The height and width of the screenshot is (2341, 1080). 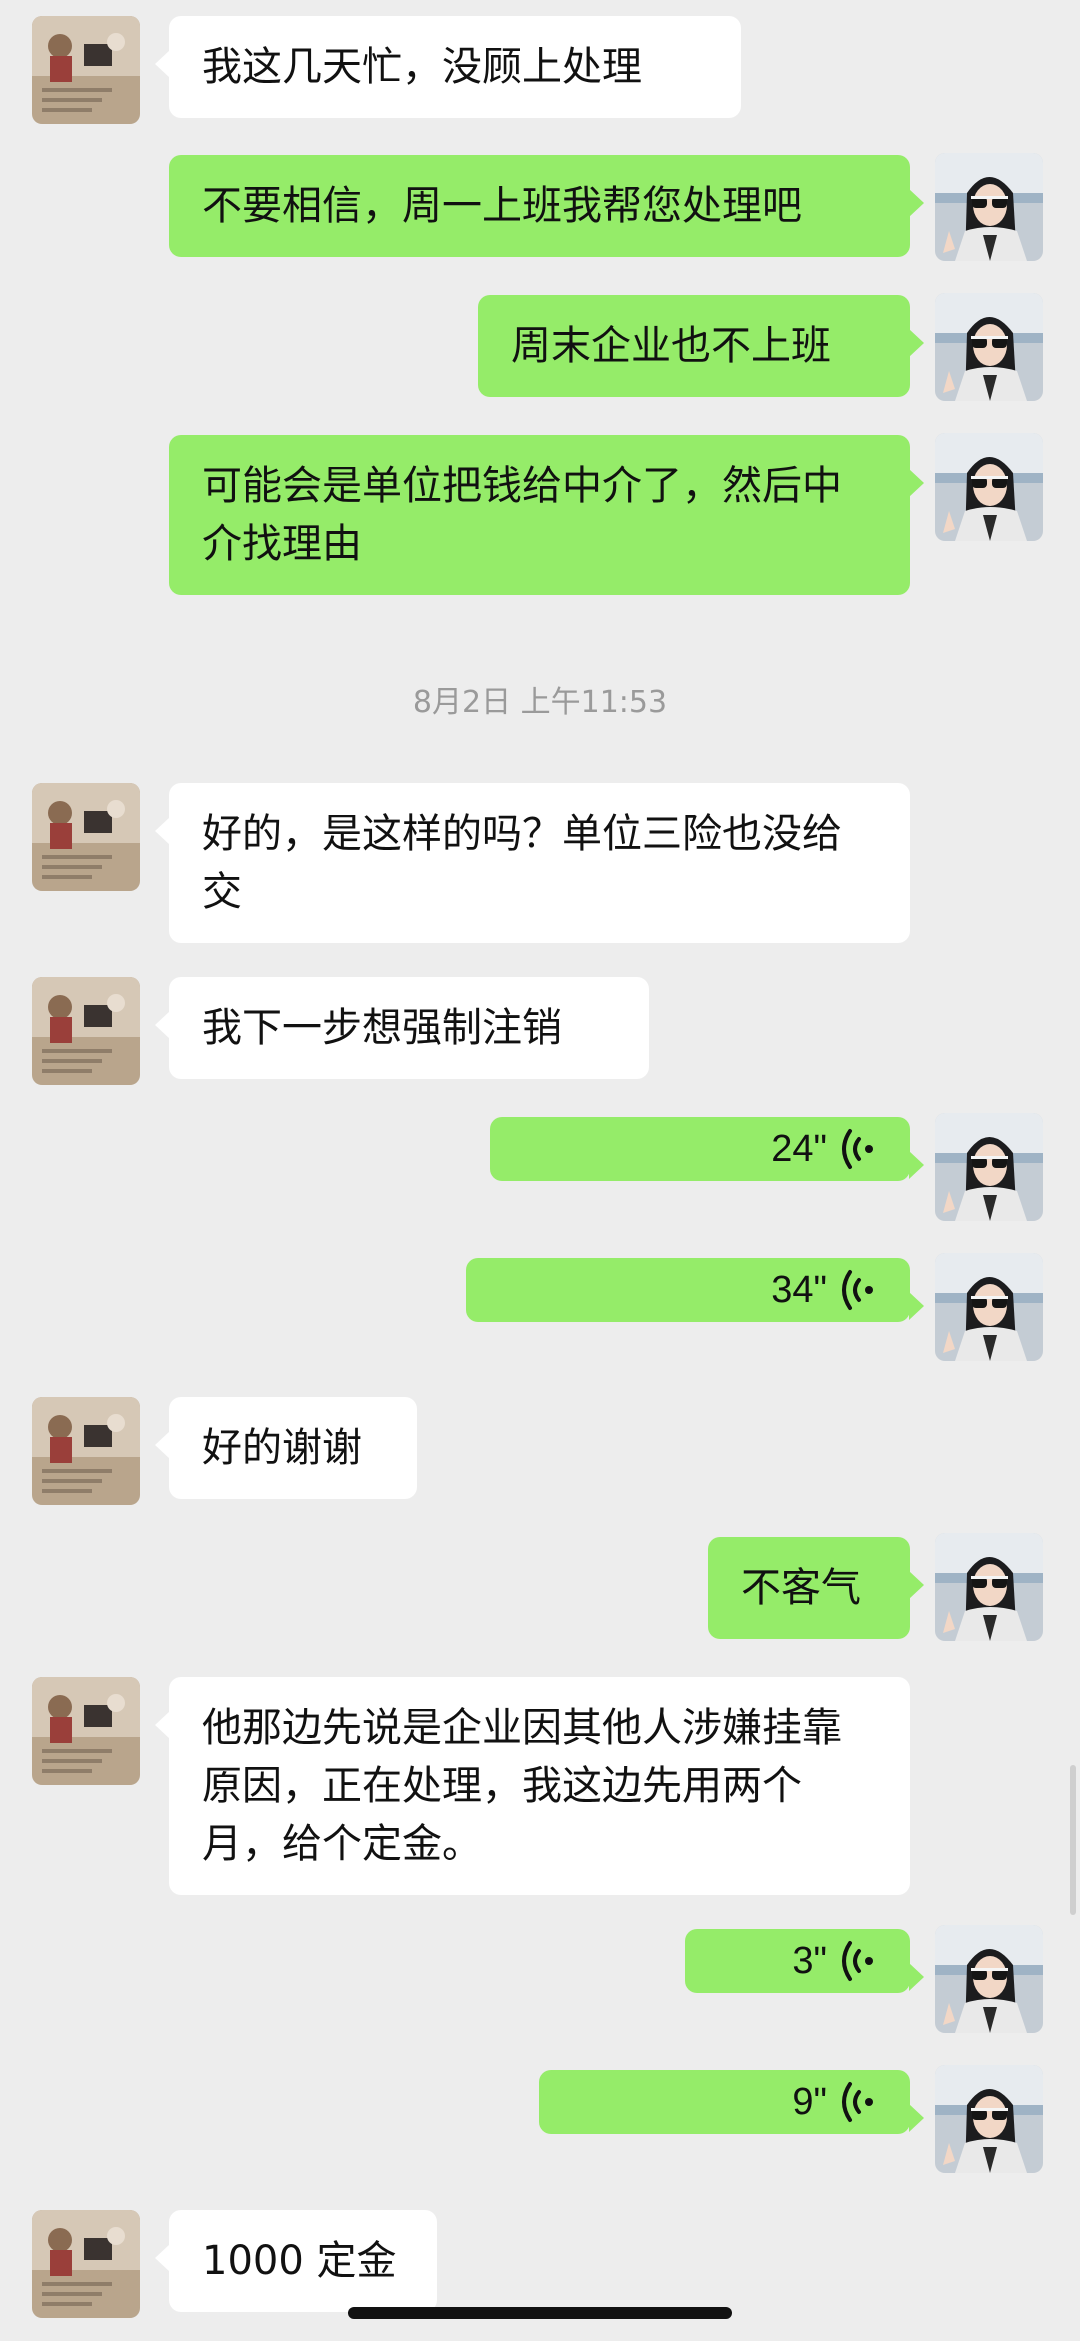 I want to click on message-text: 可能会是单位把钱给中介了，然后中介找理由, so click(x=522, y=515).